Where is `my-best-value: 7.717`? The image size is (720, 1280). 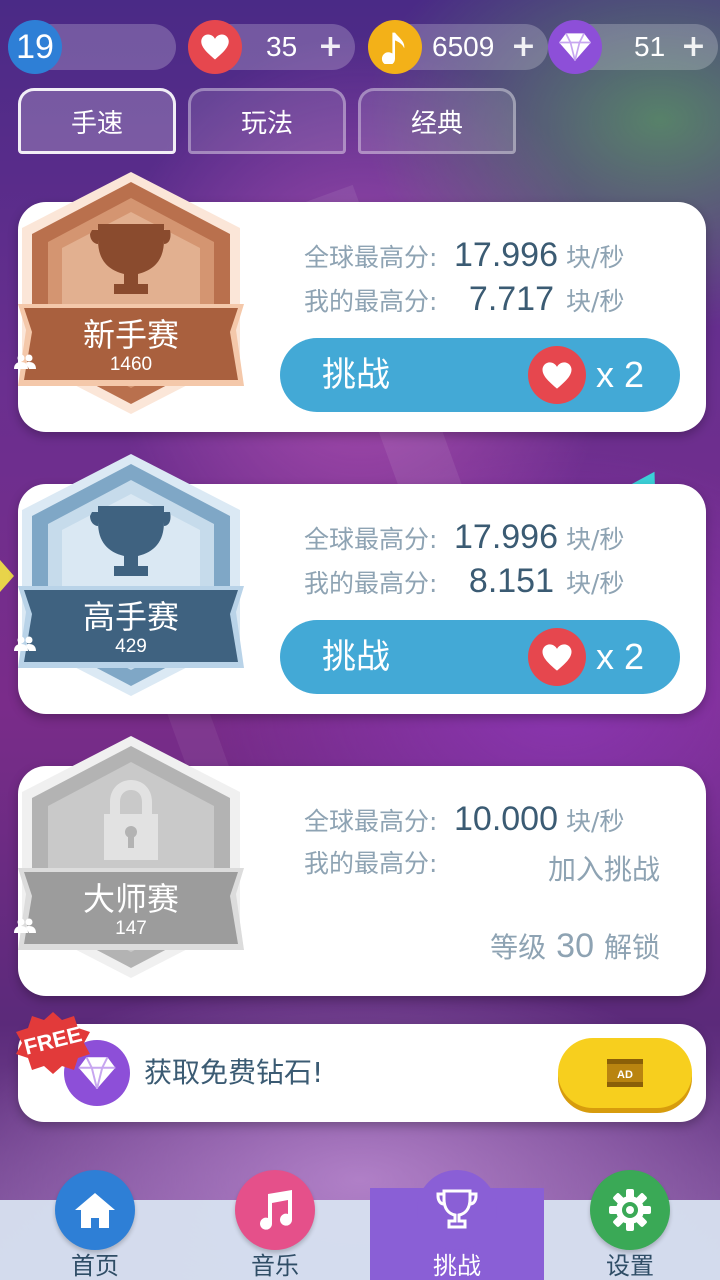 my-best-value: 7.717 is located at coordinates (511, 299).